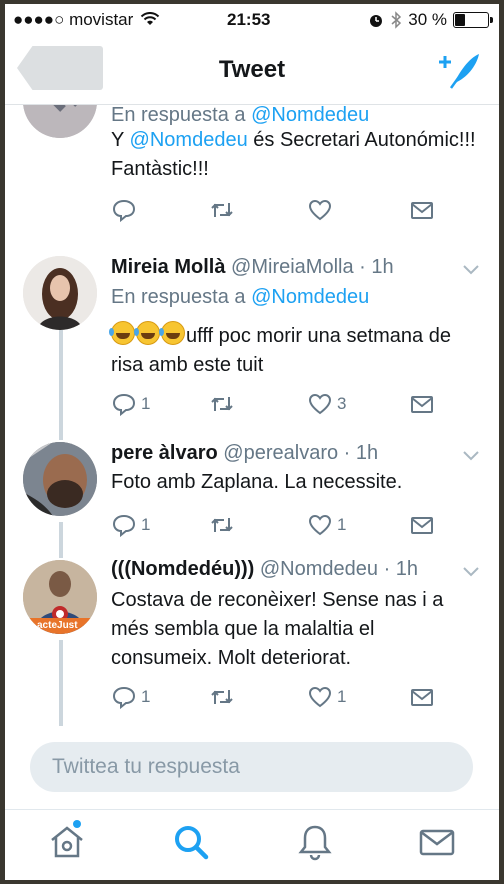 Image resolution: width=504 pixels, height=884 pixels. I want to click on like-count: 3, so click(342, 403).